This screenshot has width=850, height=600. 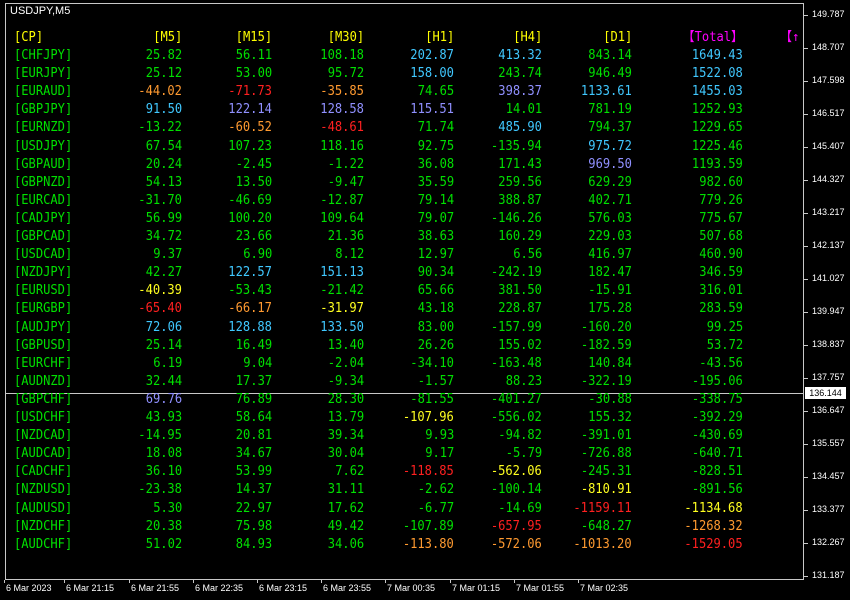 I want to click on strength-value: 14.37, so click(x=253, y=490).